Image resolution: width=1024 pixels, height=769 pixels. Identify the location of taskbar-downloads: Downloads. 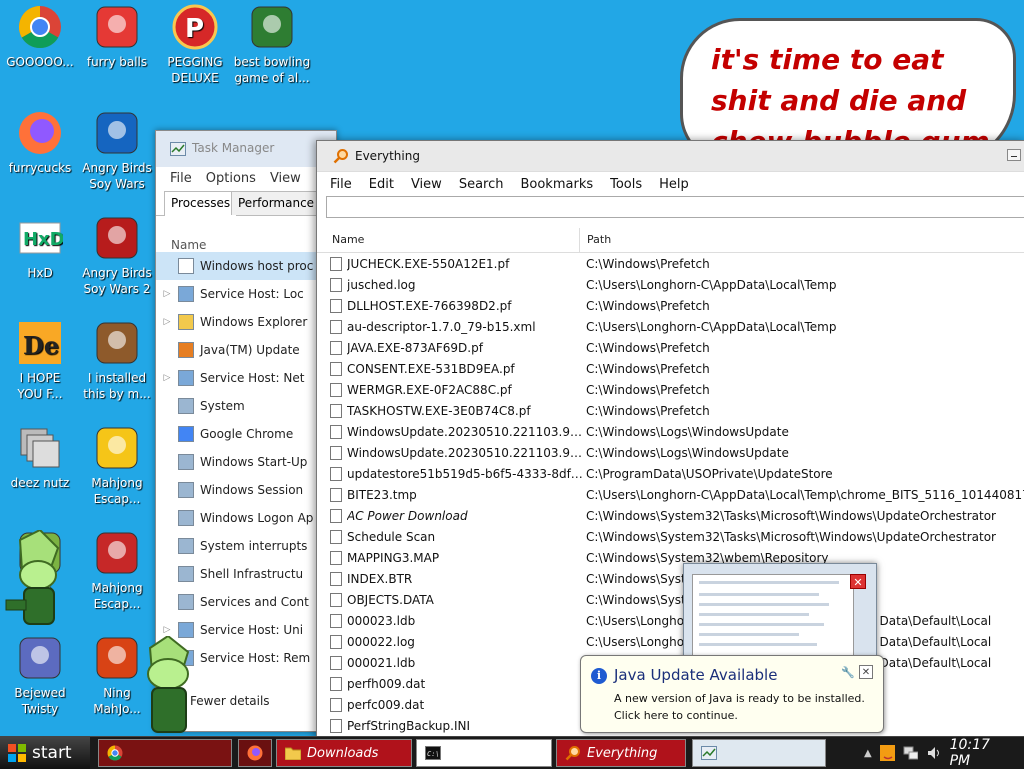
(344, 753).